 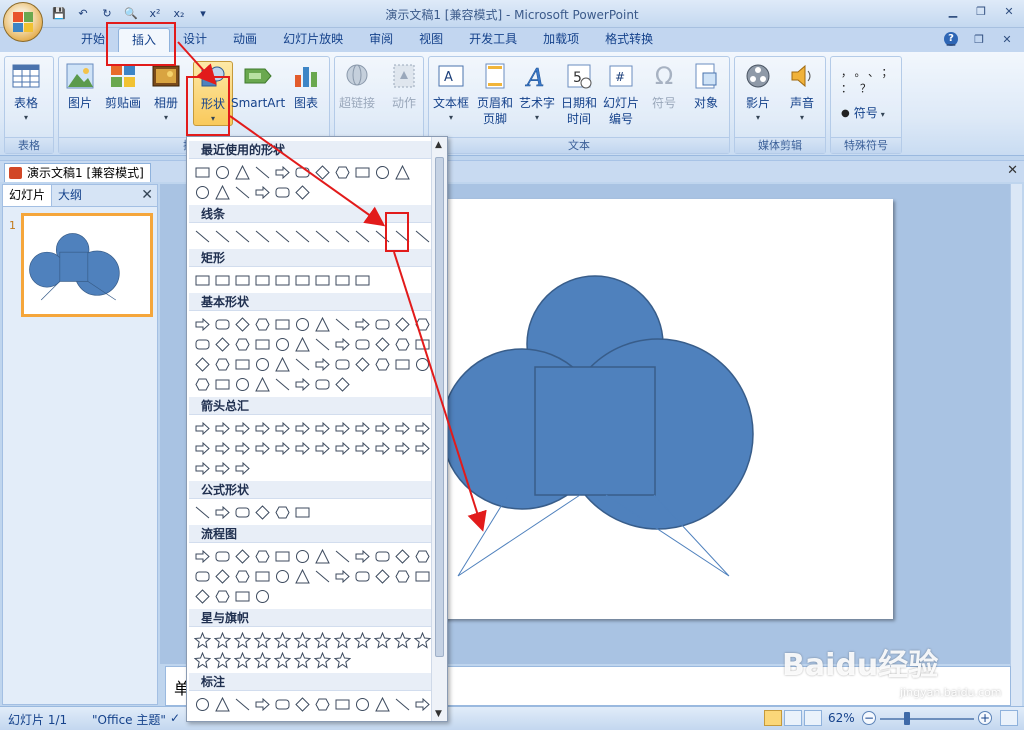 What do you see at coordinates (869, 718) in the screenshot?
I see `zoom-out-icon: −` at bounding box center [869, 718].